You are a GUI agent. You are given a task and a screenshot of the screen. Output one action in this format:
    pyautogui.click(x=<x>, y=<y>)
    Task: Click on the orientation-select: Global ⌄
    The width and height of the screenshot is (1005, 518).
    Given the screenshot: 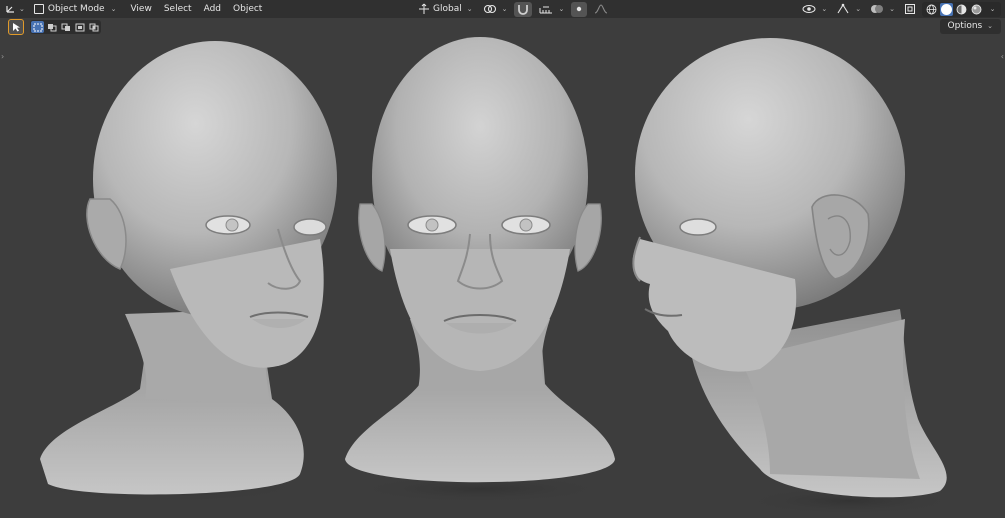 What is the action you would take?
    pyautogui.click(x=445, y=9)
    